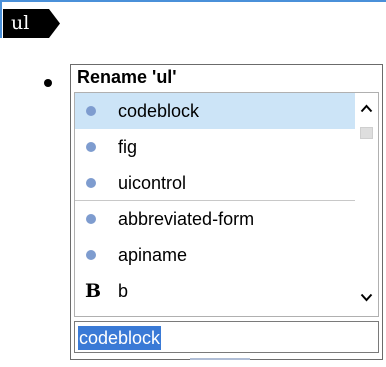  I want to click on popup-title: Rename 'ul', so click(127, 77).